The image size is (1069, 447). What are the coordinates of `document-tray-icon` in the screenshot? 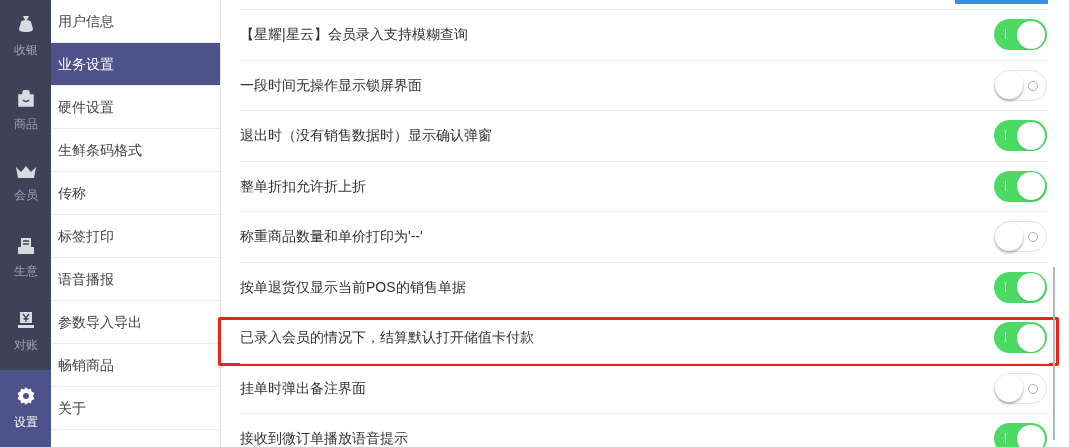 It's located at (25, 246).